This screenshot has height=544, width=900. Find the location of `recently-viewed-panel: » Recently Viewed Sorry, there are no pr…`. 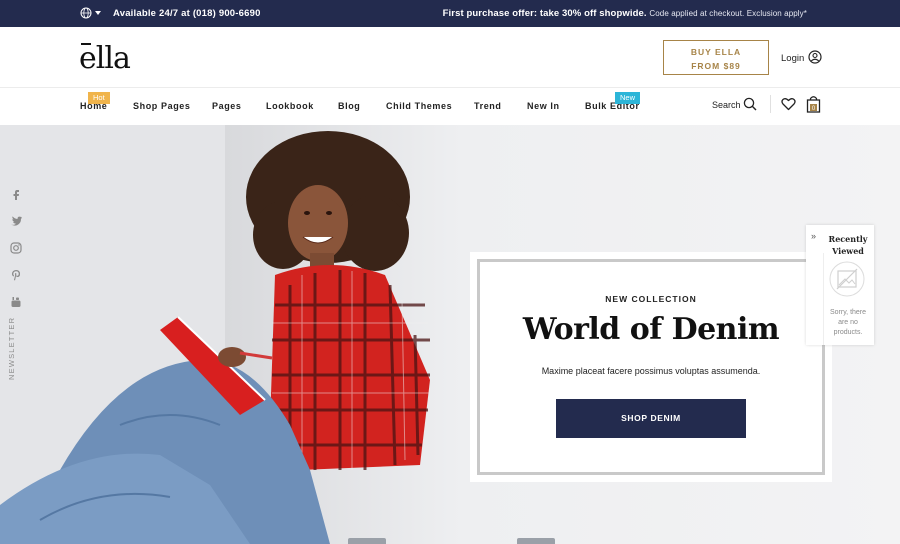

recently-viewed-panel: » Recently Viewed Sorry, there are no pr… is located at coordinates (840, 285).